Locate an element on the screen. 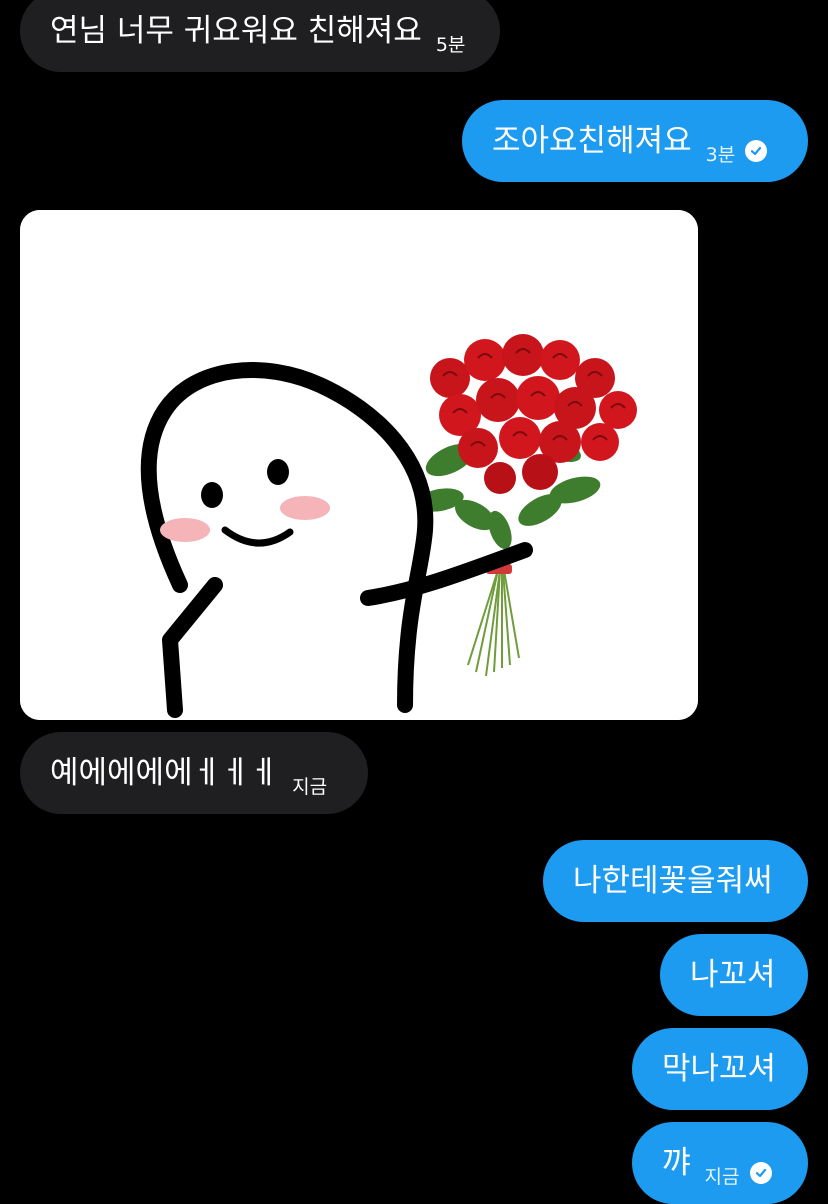  message-text: 나한테꽃을줘써 is located at coordinates (673, 880).